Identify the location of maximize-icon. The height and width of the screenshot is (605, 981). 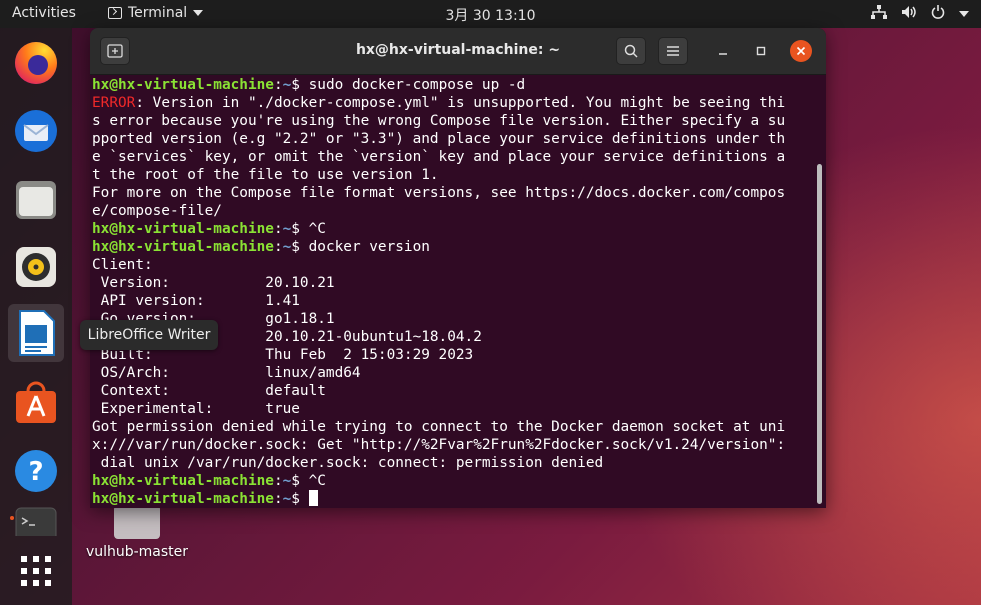
(761, 51).